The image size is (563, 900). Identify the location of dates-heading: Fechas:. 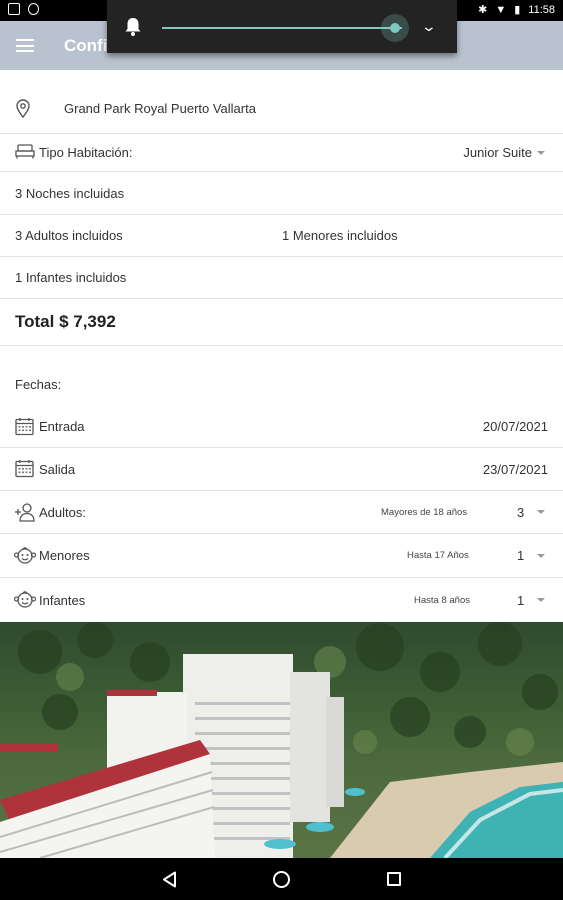
(38, 384).